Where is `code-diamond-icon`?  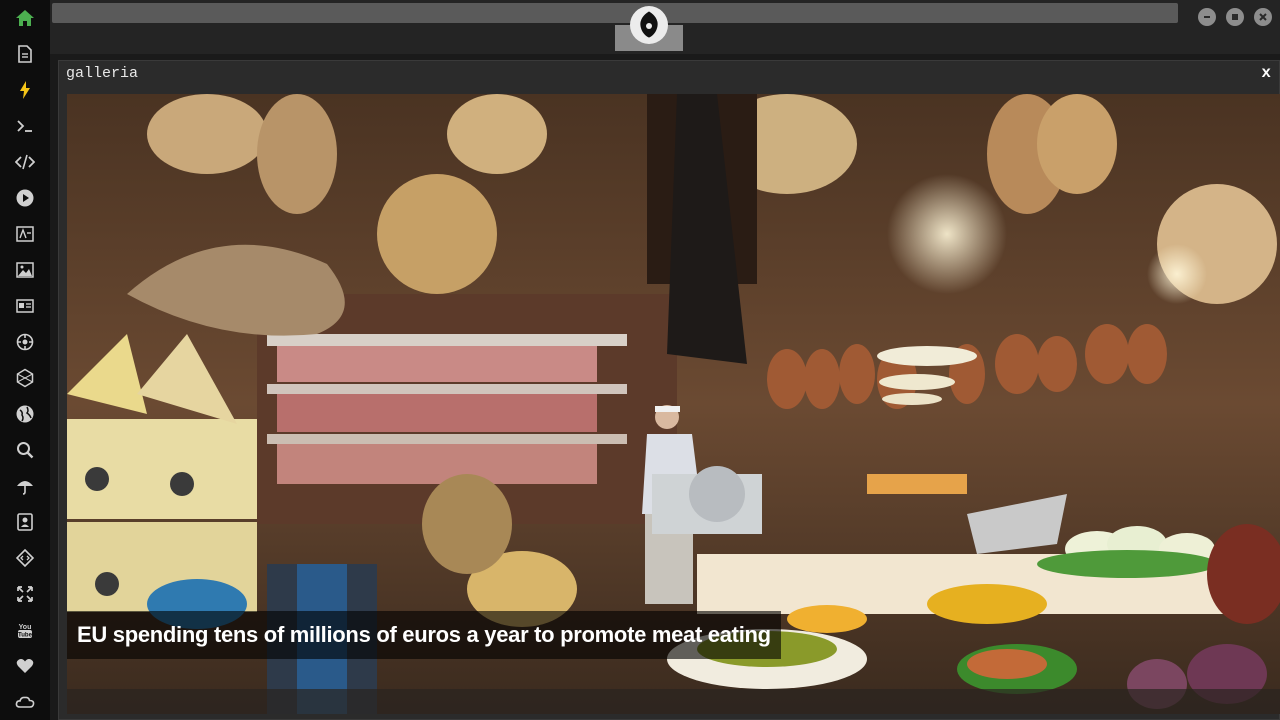
code-diamond-icon is located at coordinates (25, 558).